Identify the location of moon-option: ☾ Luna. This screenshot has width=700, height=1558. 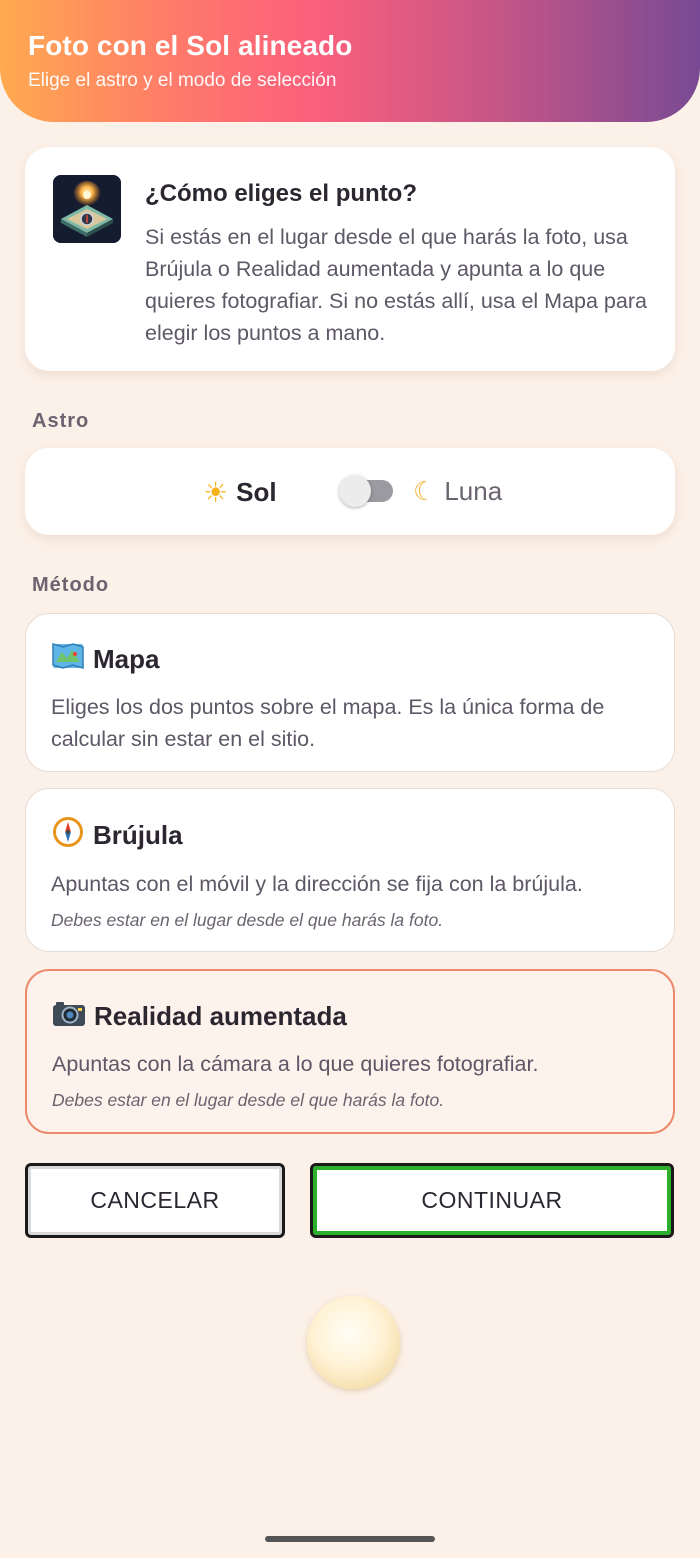
(457, 491).